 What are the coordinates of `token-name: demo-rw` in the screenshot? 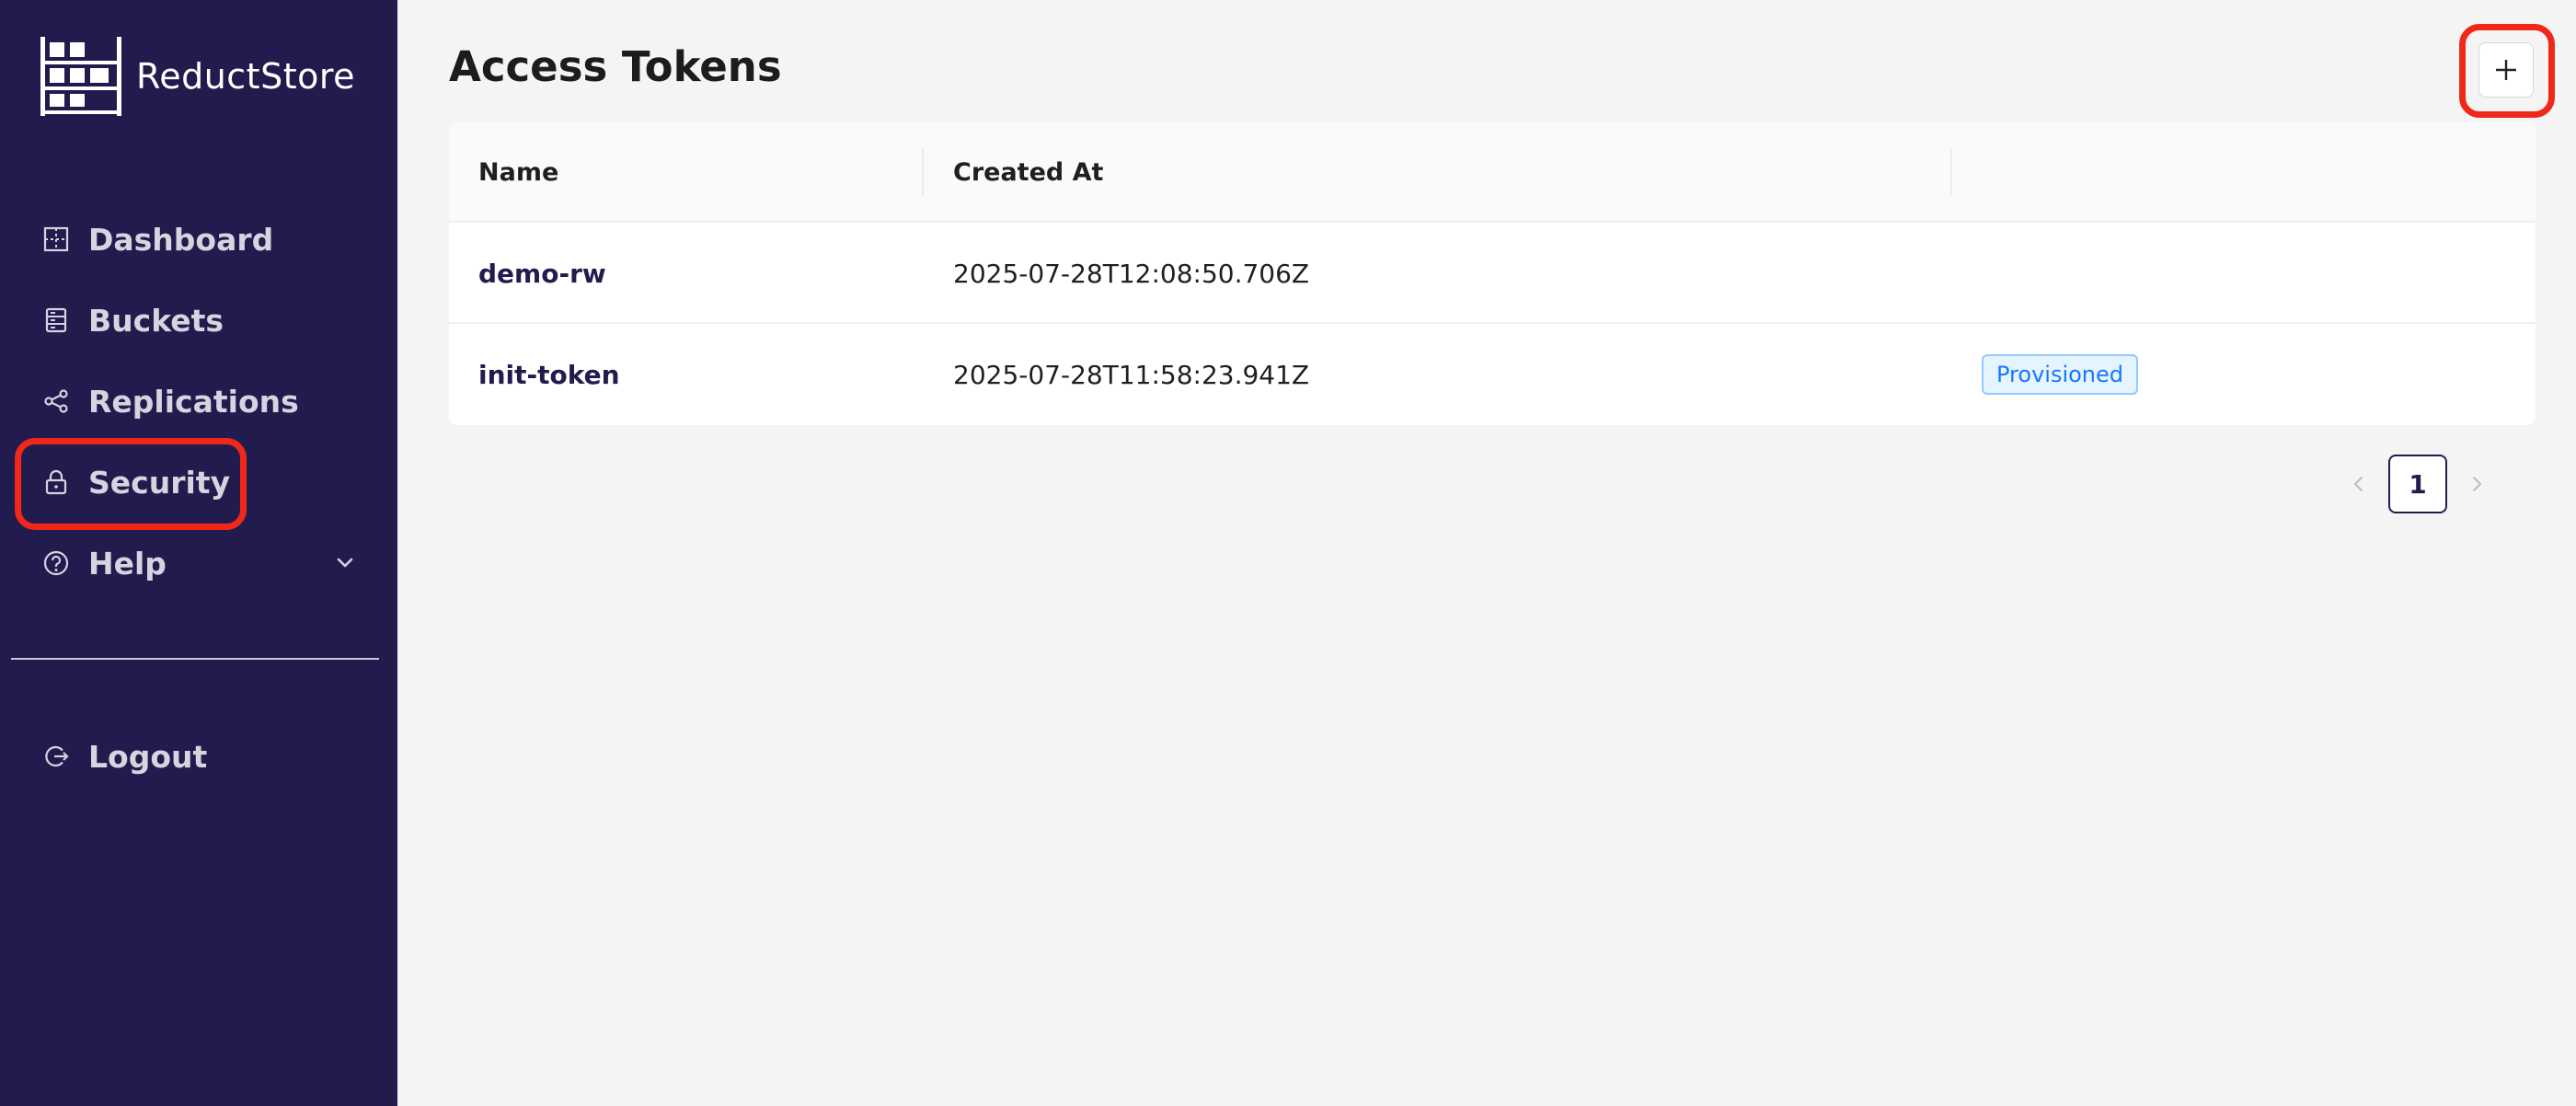 It's located at (542, 273).